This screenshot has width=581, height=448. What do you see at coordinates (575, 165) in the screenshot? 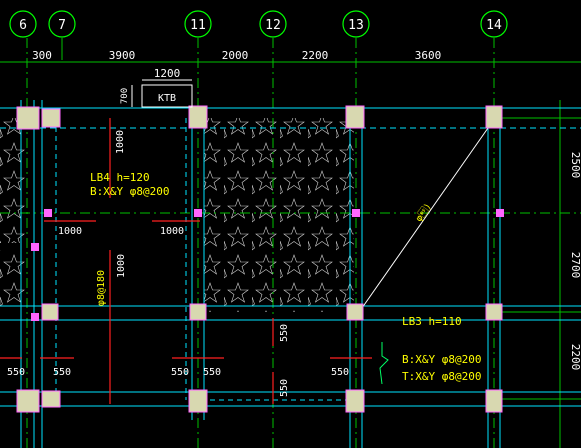
I see `dim-right-2500: 2500` at bounding box center [575, 165].